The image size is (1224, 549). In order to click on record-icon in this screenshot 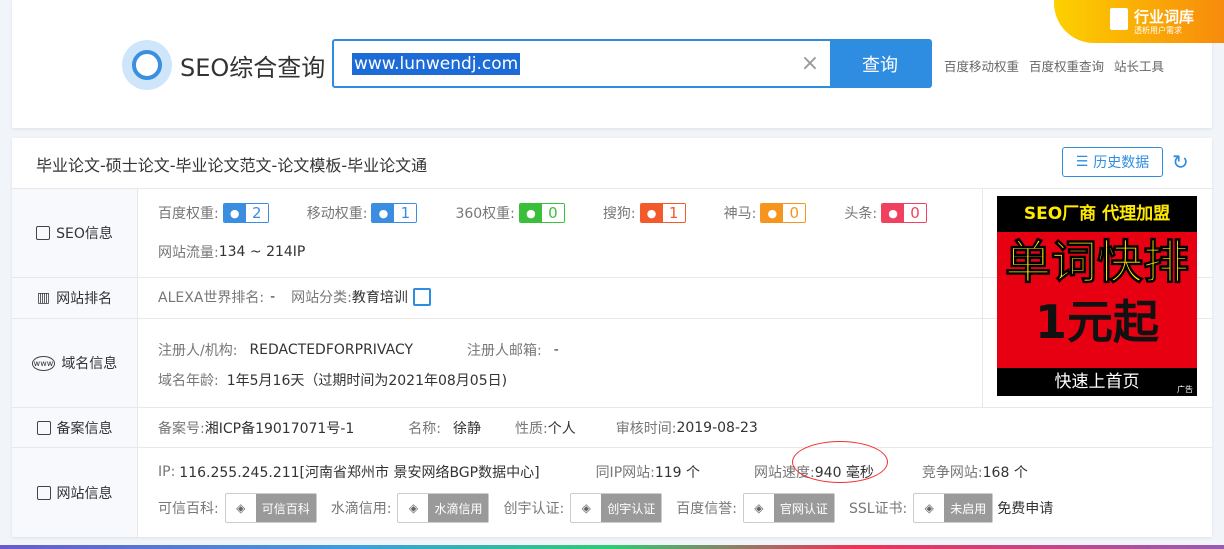, I will do `click(43, 427)`.